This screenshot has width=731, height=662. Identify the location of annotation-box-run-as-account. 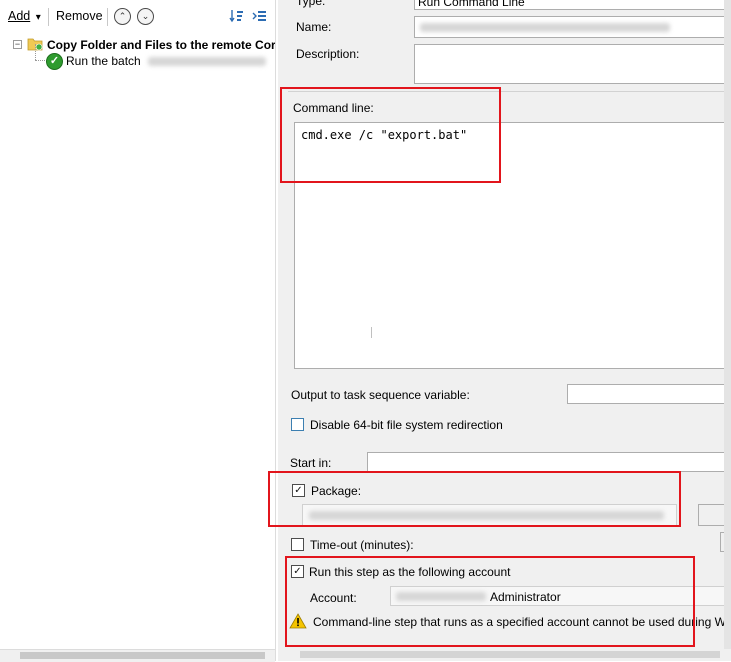
(490, 601).